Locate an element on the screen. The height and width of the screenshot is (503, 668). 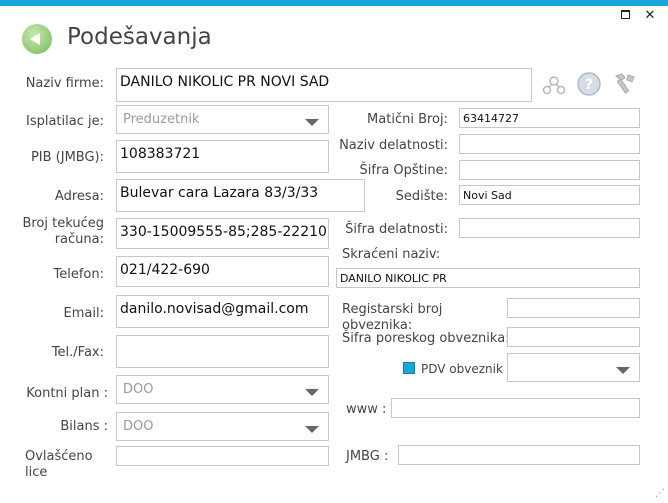
sifra-delatnosti-label: Šifra delatnosti: is located at coordinates (396, 229).